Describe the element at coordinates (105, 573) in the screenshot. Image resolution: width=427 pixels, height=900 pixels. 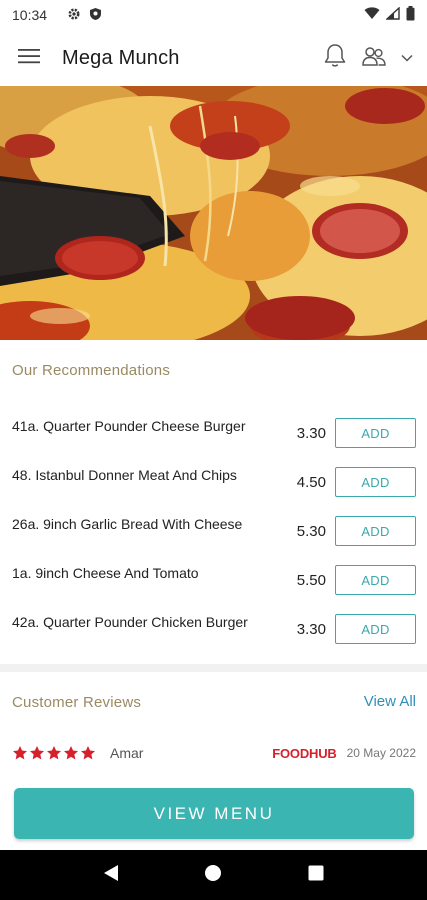
I see `item-name: 1a. 9inch Cheese And Tomato` at that location.